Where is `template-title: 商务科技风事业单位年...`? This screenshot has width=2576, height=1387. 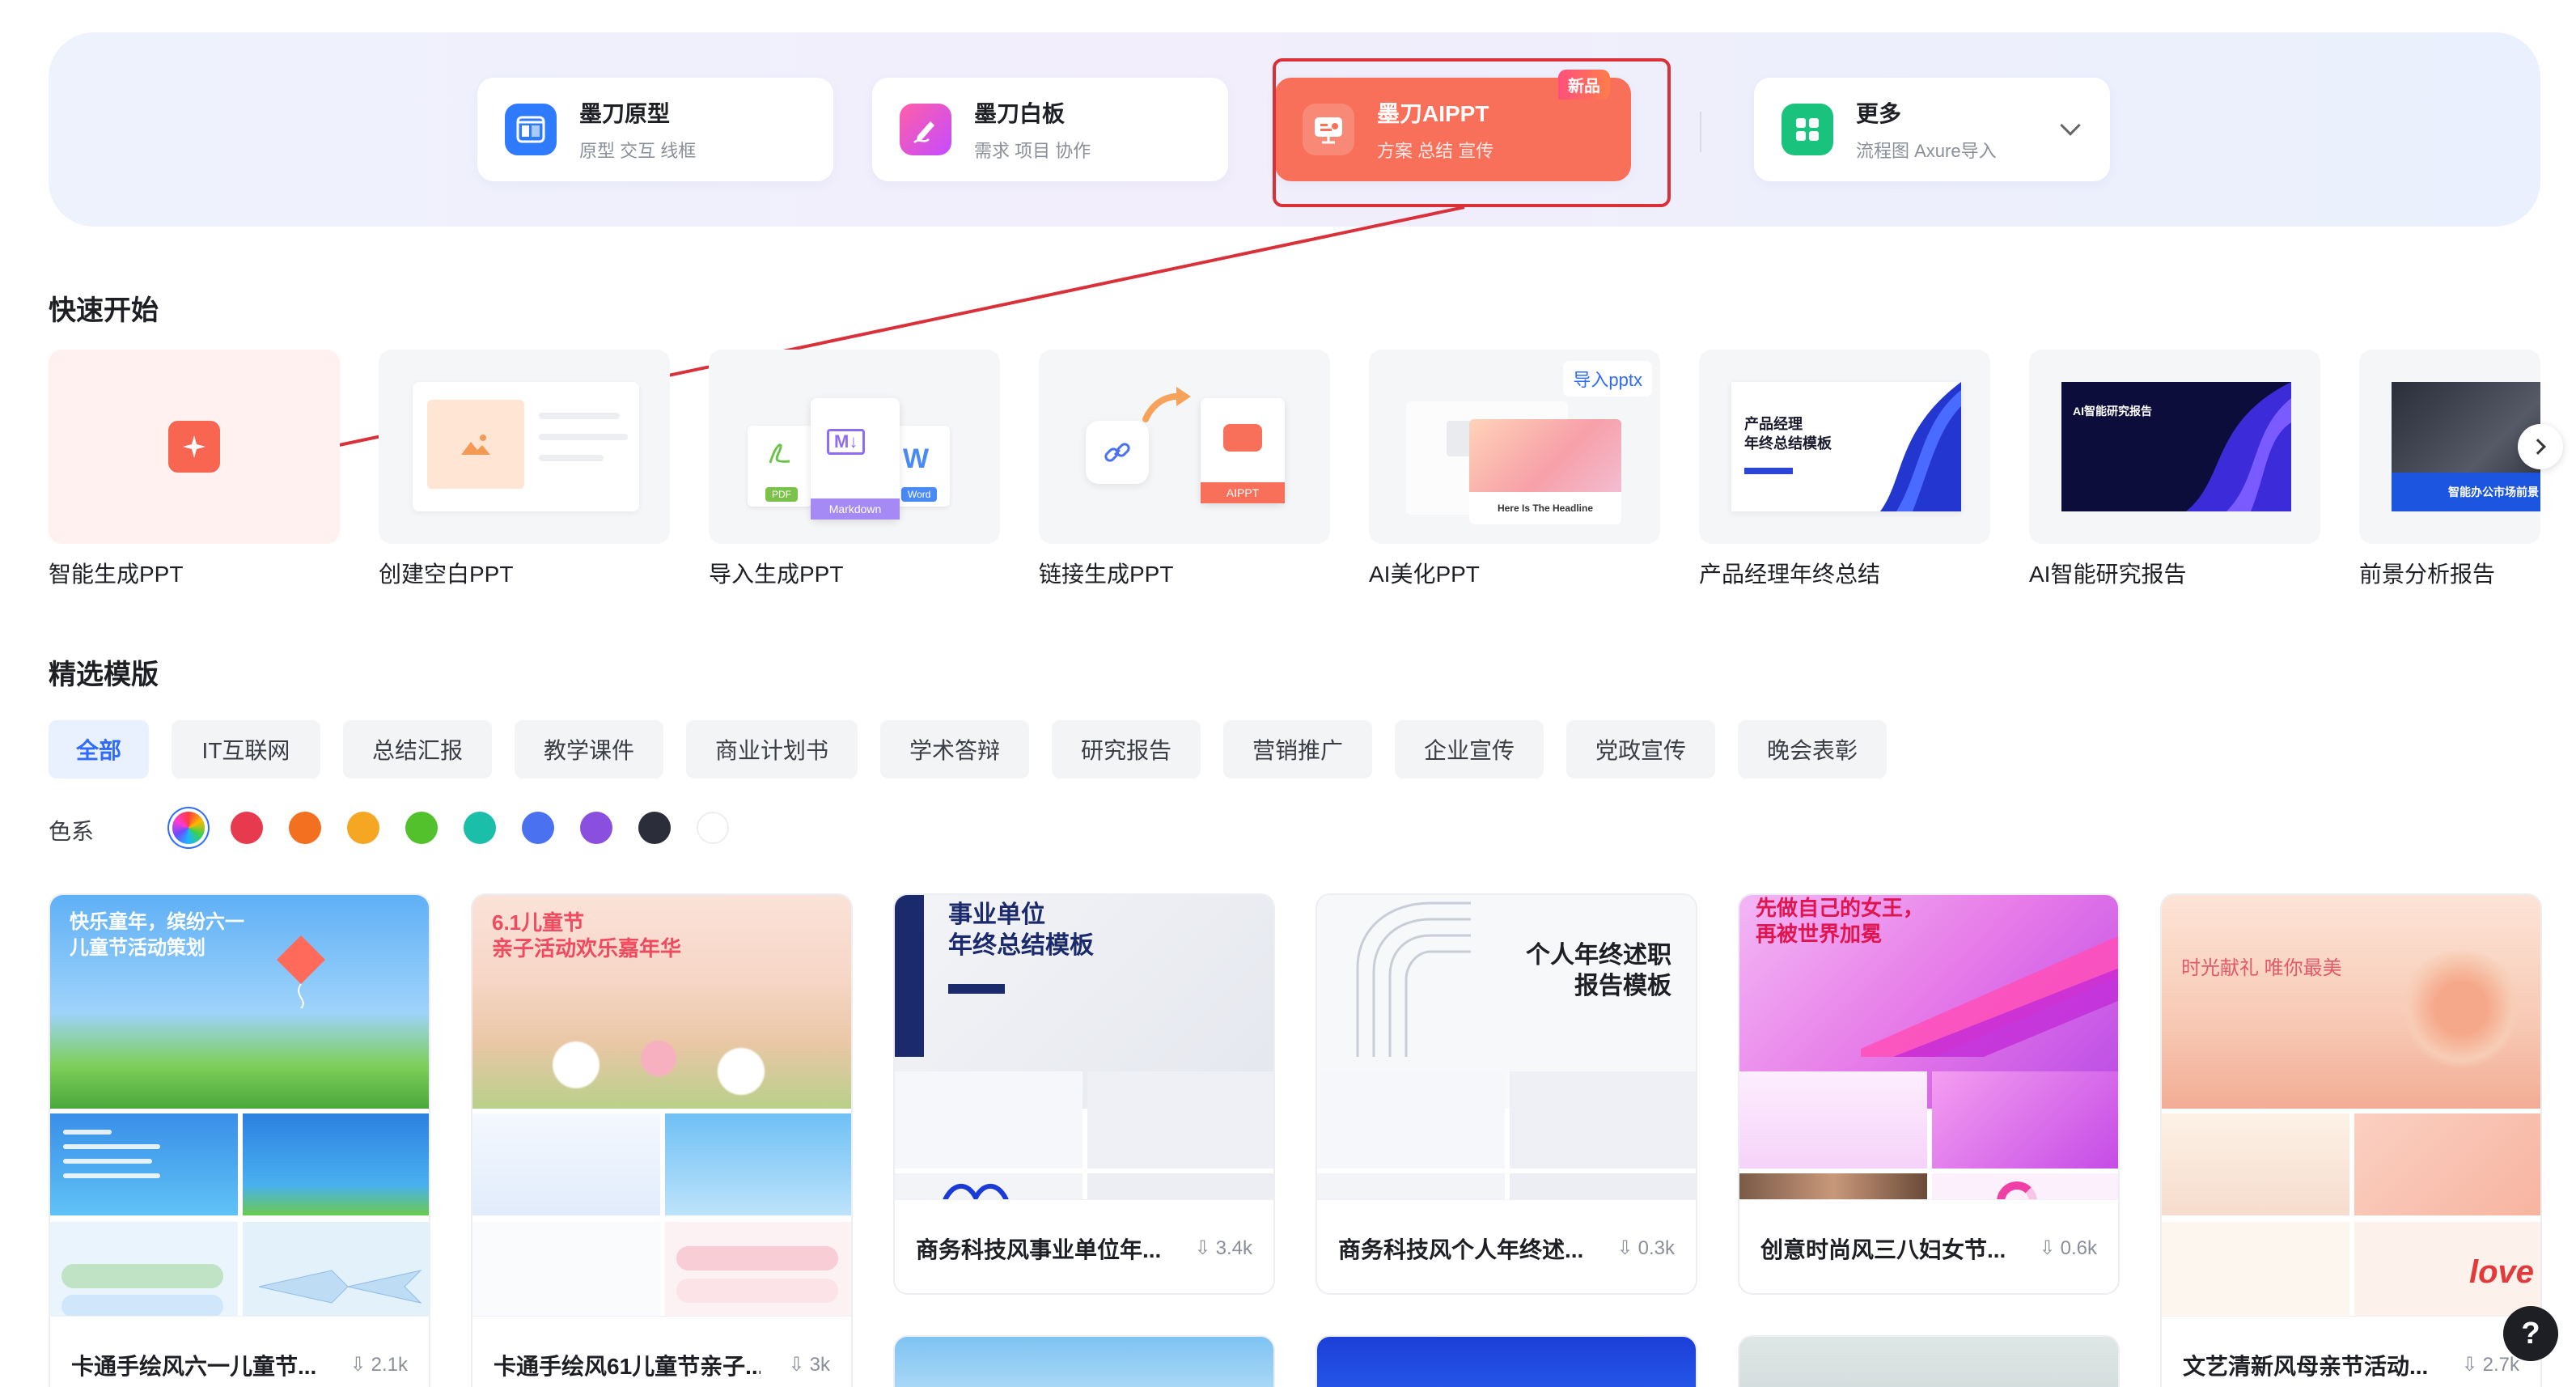
template-title: 商务科技风事业单位年... is located at coordinates (1039, 1249).